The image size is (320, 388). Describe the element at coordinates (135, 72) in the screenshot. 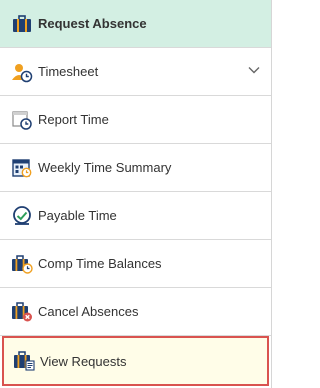

I see `menu-item-timesheet: Timesheet` at that location.